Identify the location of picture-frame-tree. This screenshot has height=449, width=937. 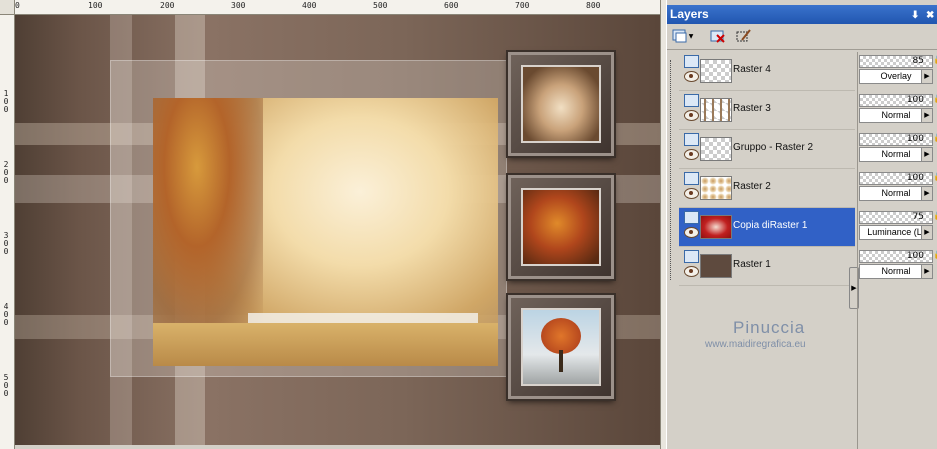
(561, 347).